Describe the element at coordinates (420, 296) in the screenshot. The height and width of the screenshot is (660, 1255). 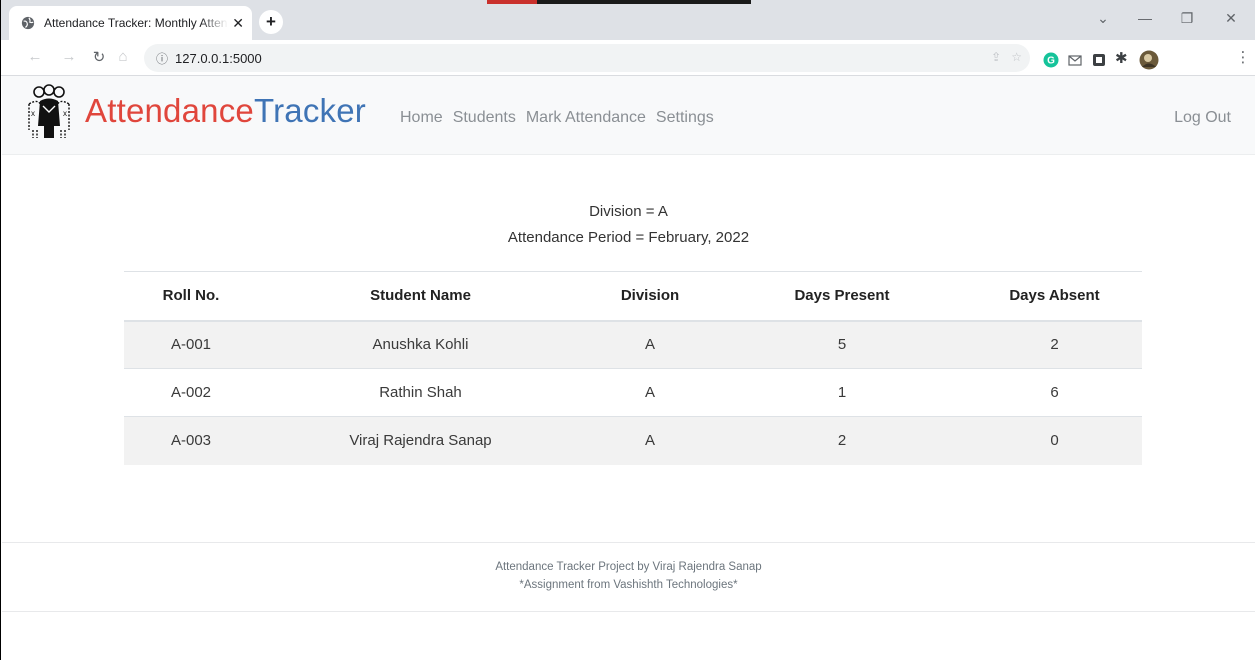
I see `header-student-name: Student Name` at that location.